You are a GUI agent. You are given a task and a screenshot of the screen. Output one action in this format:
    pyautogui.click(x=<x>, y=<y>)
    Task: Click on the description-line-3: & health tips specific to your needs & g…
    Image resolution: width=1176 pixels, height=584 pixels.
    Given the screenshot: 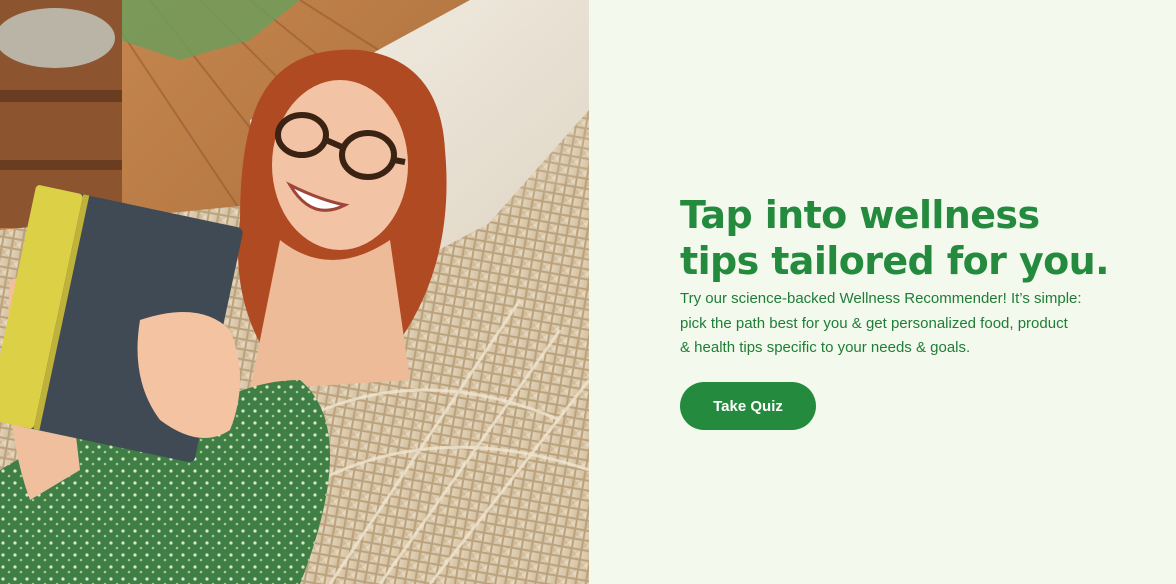 What is the action you would take?
    pyautogui.click(x=825, y=347)
    